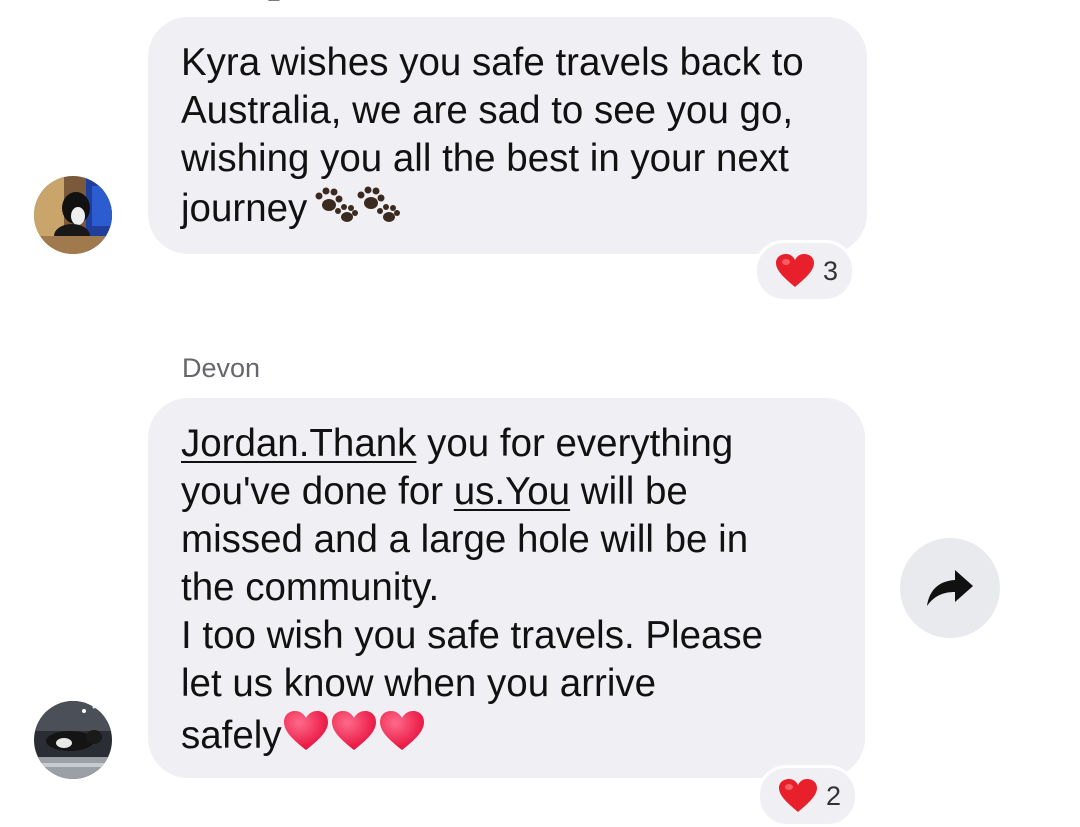 This screenshot has height=827, width=1080. I want to click on reaction-count: 2, so click(834, 795).